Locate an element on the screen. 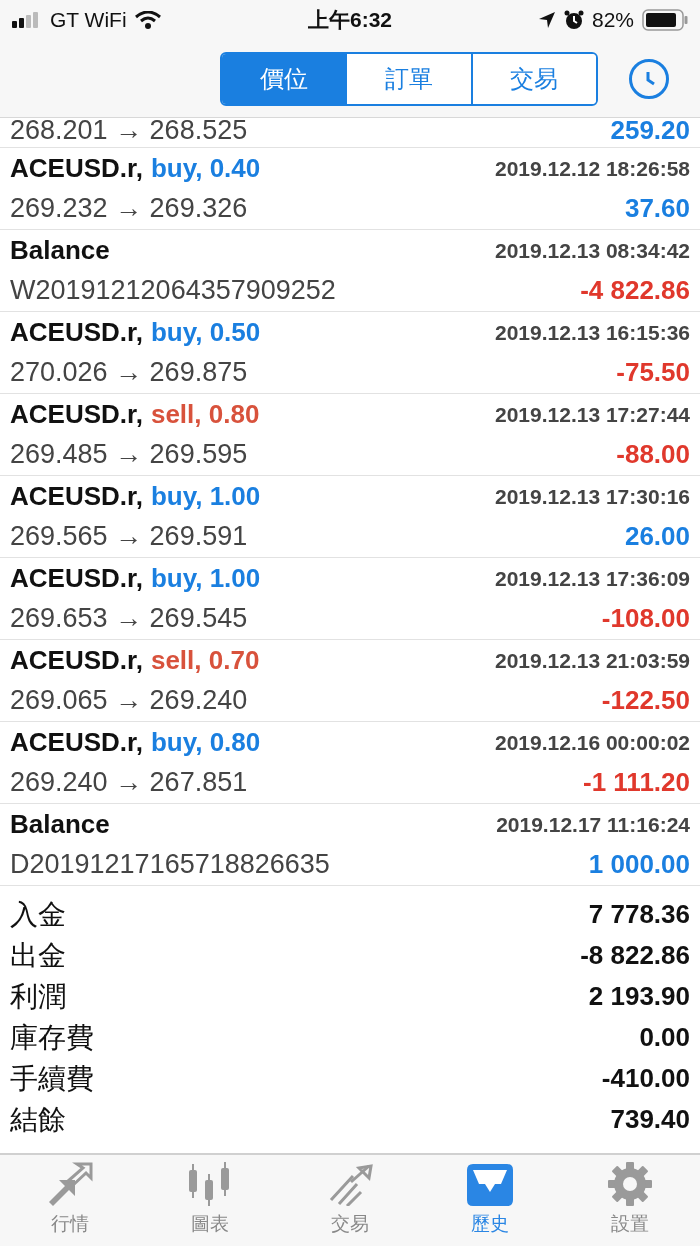 This screenshot has width=700, height=1246. price-range: 269.485 → 269.595 is located at coordinates (129, 454).